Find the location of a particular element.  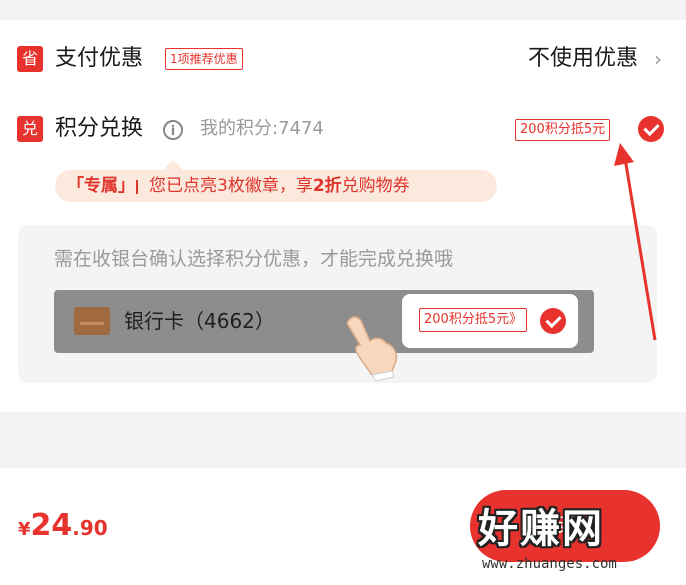

total-price: ¥24.90 is located at coordinates (63, 528).